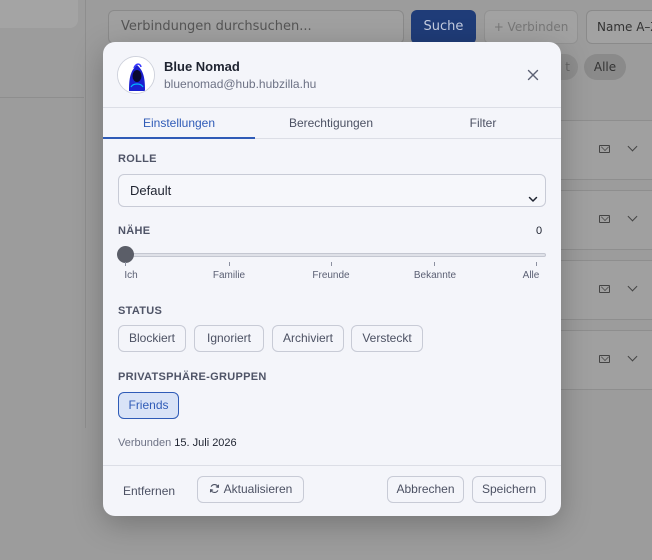 This screenshot has width=652, height=560. Describe the element at coordinates (443, 27) in the screenshot. I see `bg-search-button: Suche` at that location.